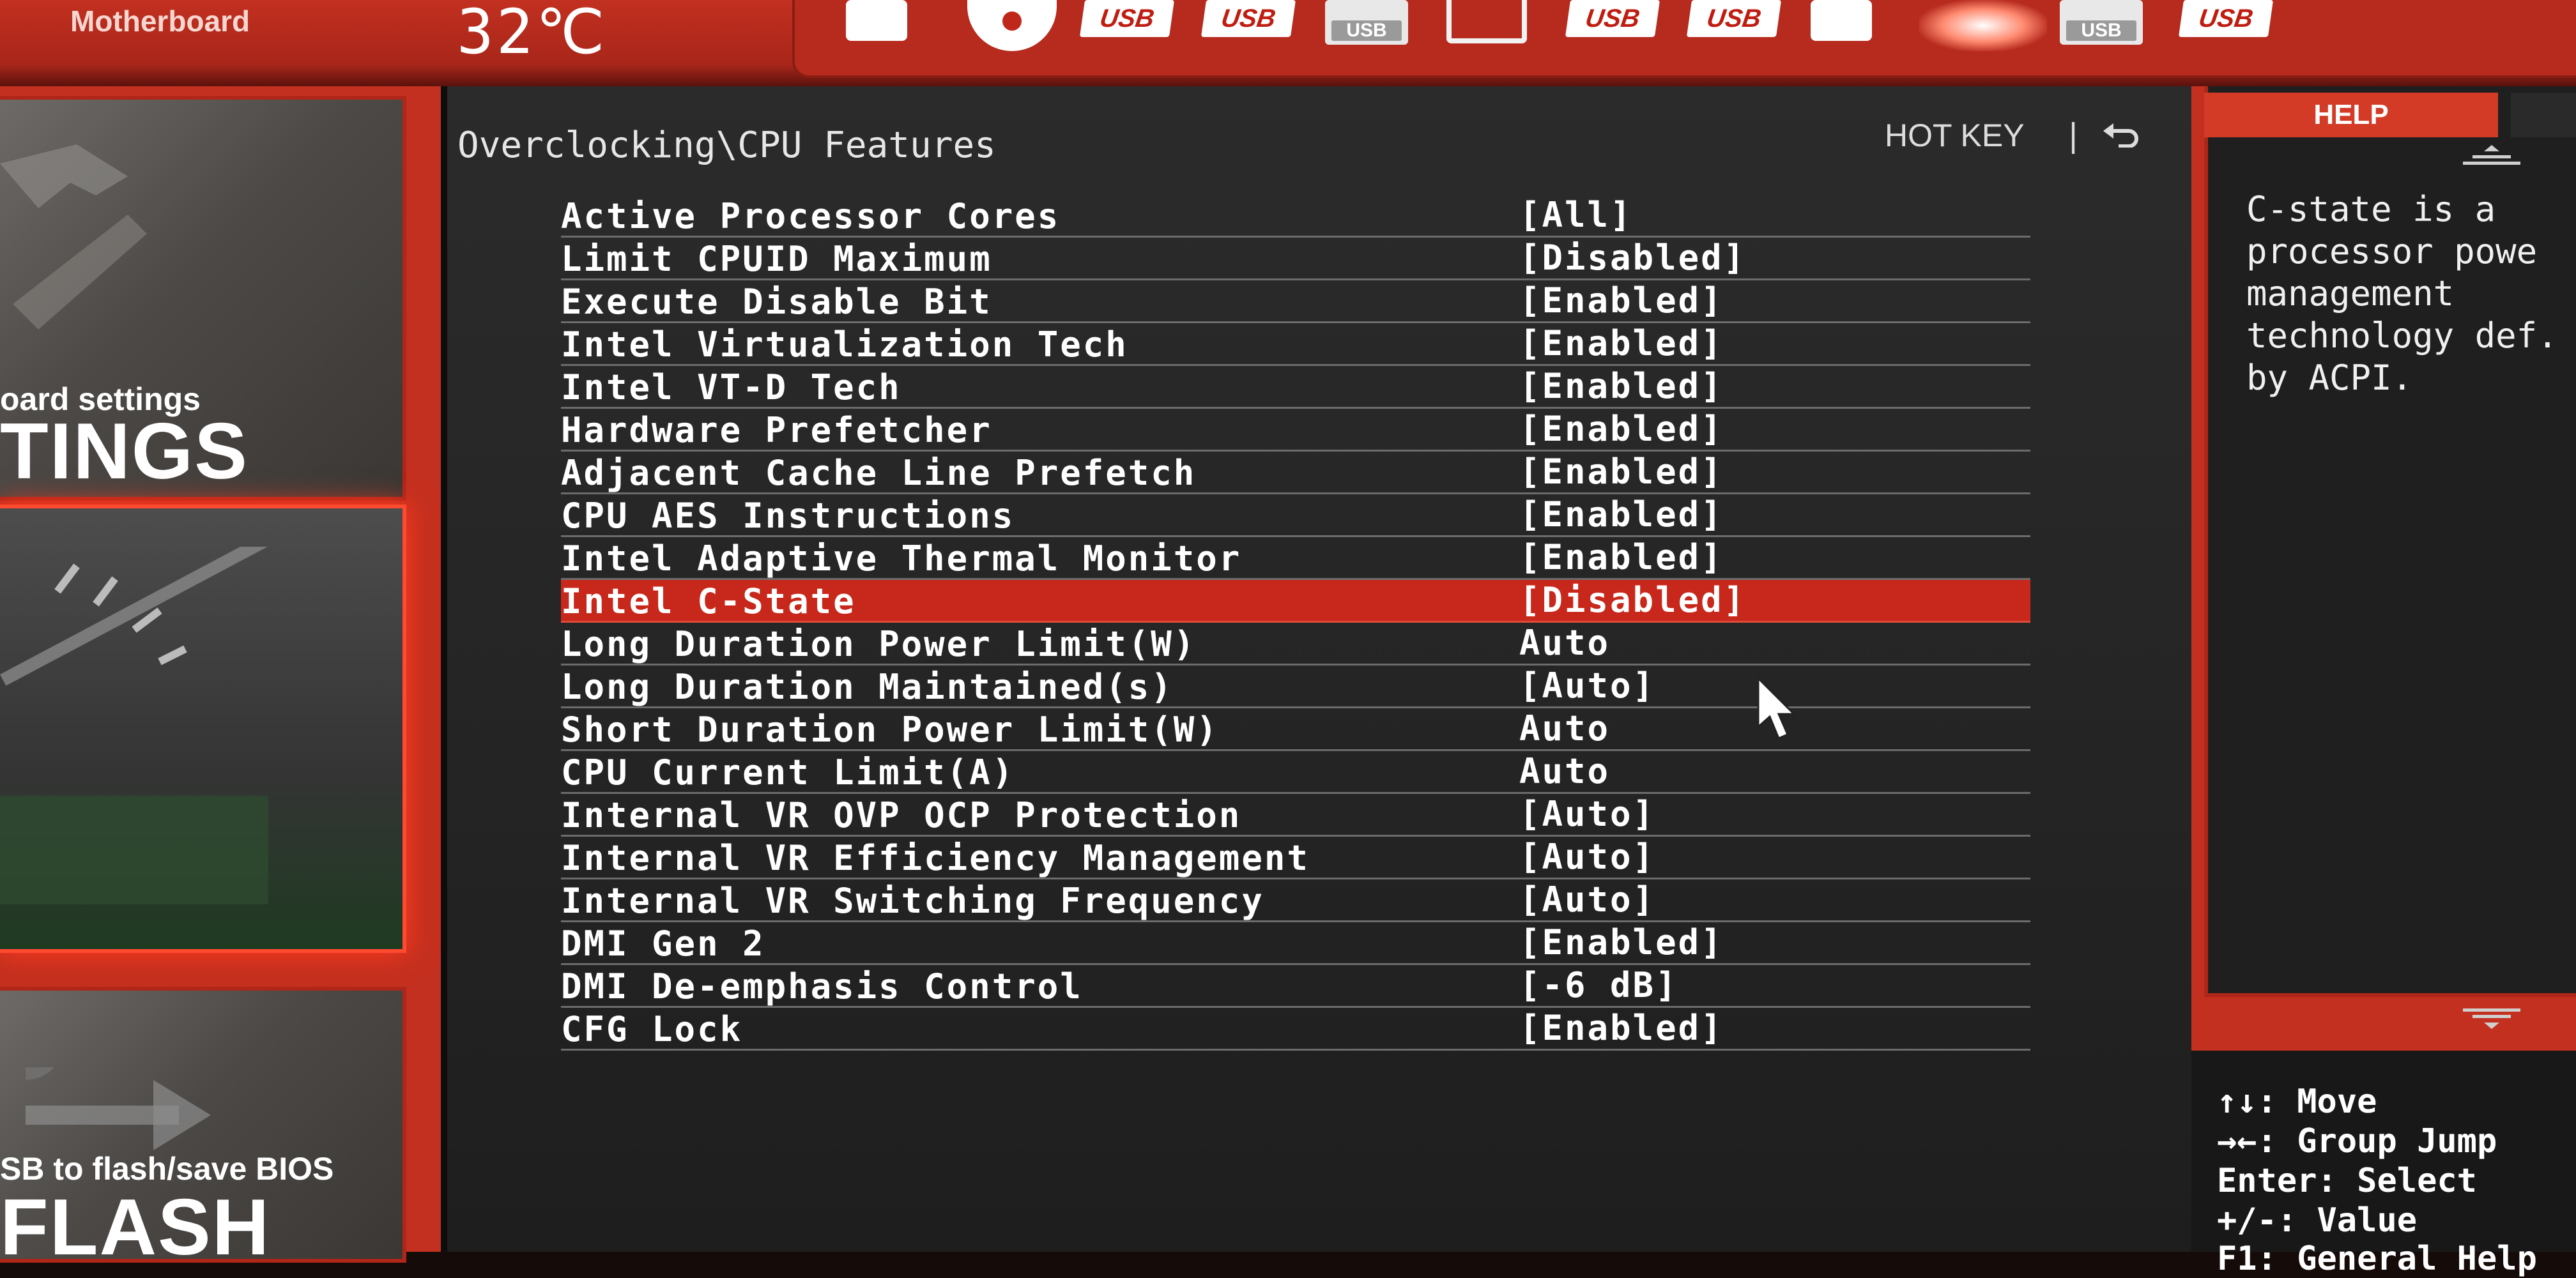 This screenshot has width=2576, height=1278. Describe the element at coordinates (901, 815) in the screenshot. I see `setting-label: Internal VR OVP OCP Protection` at that location.